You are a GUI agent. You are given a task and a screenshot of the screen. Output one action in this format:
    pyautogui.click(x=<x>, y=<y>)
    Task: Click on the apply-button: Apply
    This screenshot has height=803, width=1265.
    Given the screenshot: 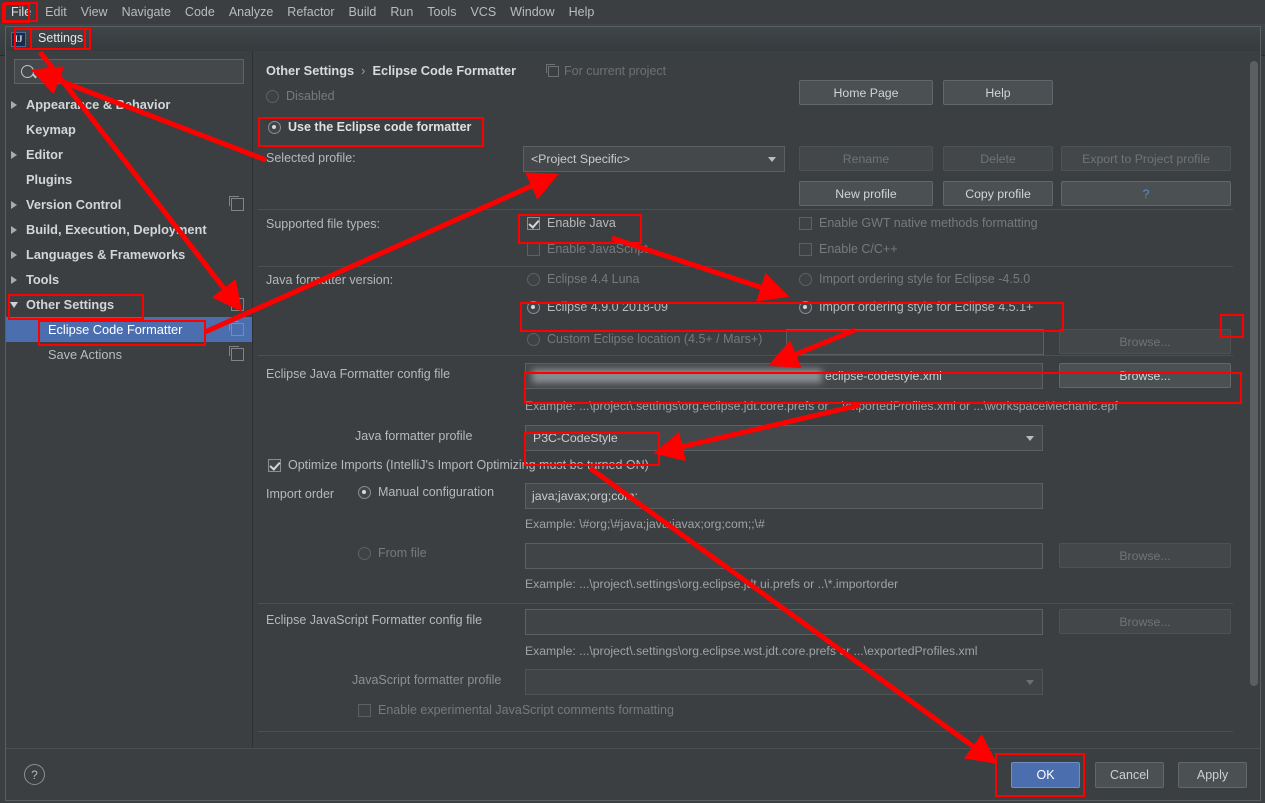 What is the action you would take?
    pyautogui.click(x=1212, y=775)
    